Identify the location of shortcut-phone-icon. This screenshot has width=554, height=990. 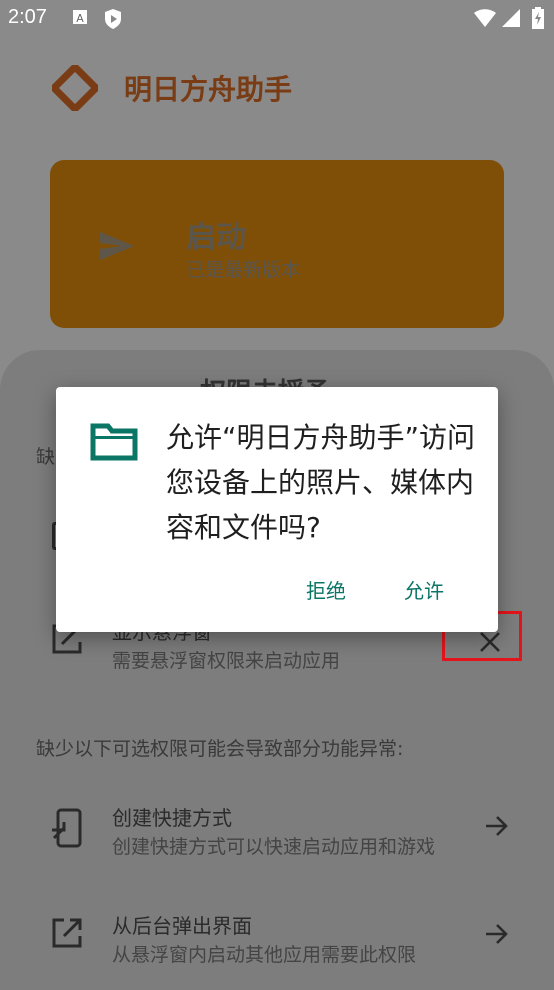
(67, 830).